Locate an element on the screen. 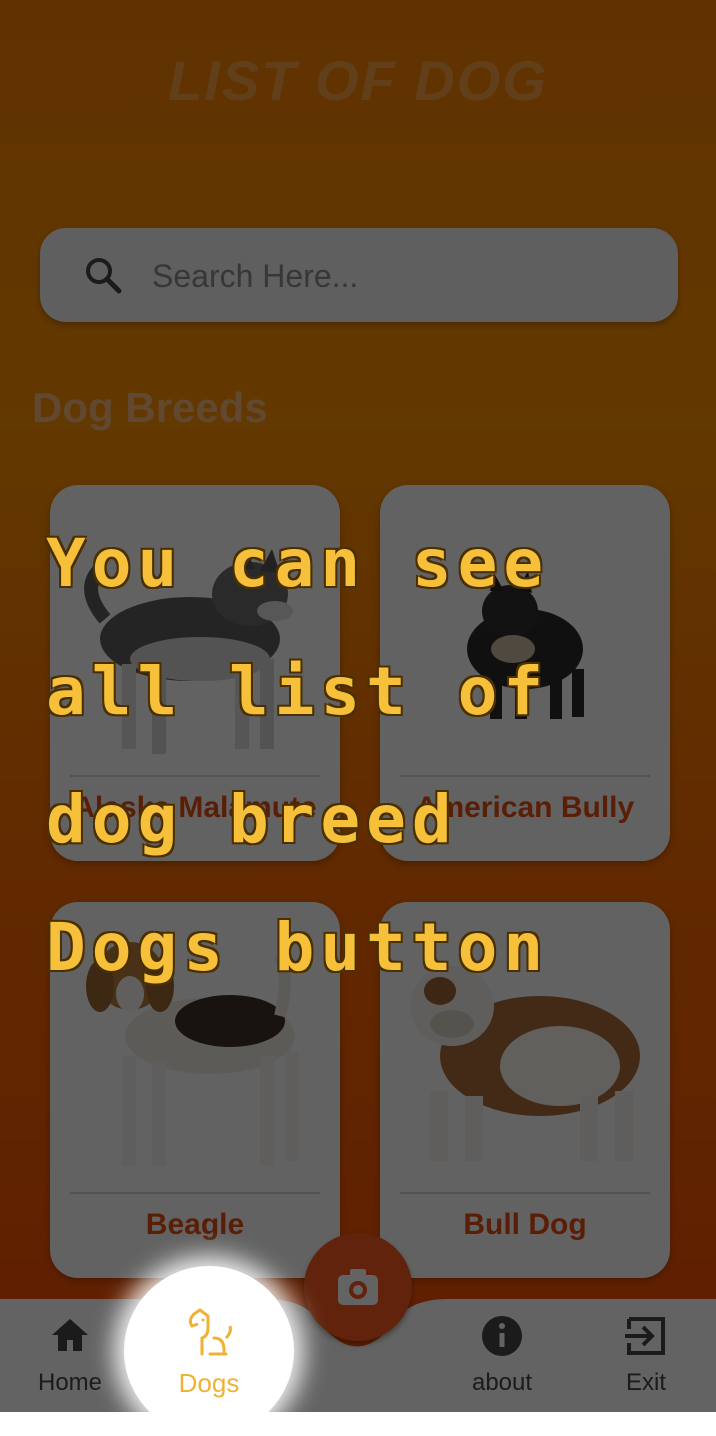 The width and height of the screenshot is (716, 1436). nav-label: Home is located at coordinates (70, 1382).